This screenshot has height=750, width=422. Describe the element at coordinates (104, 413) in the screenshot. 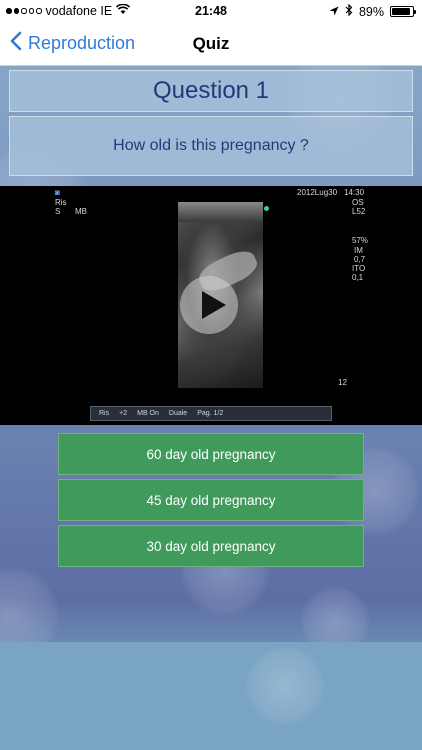

I see `us-bar-item: Ris` at that location.